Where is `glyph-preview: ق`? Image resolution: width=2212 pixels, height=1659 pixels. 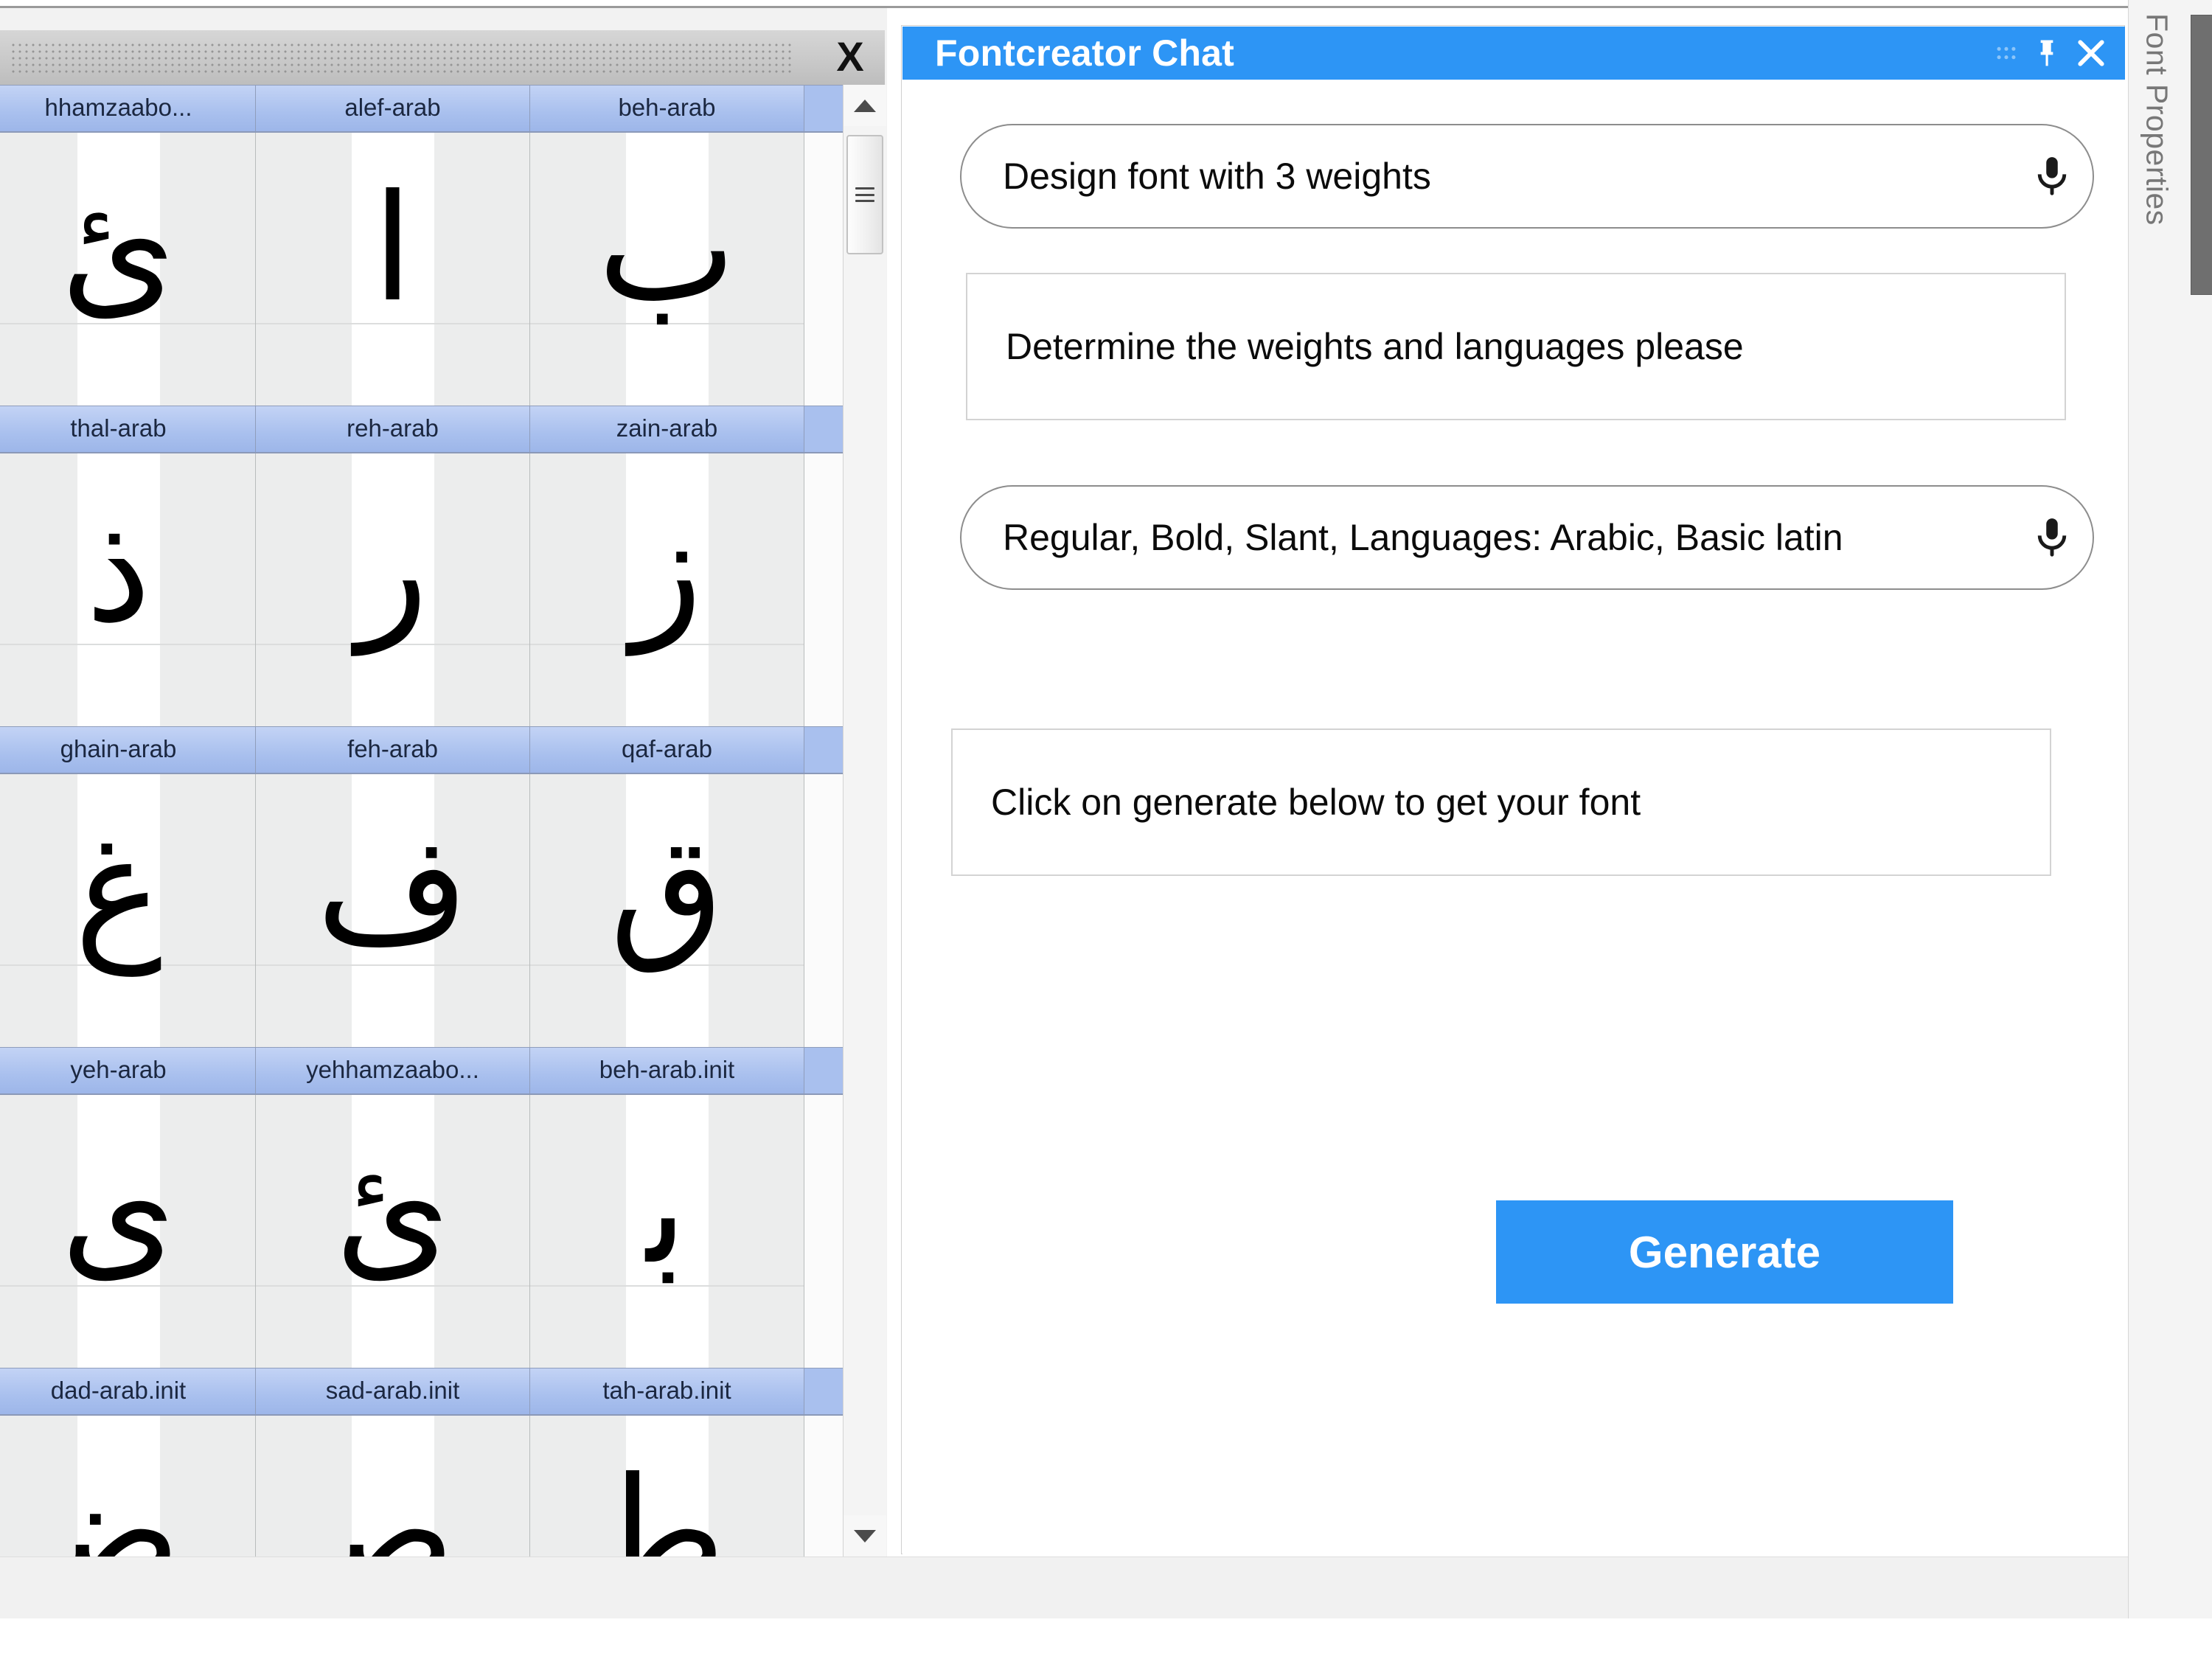
glyph-preview: ق is located at coordinates (667, 890).